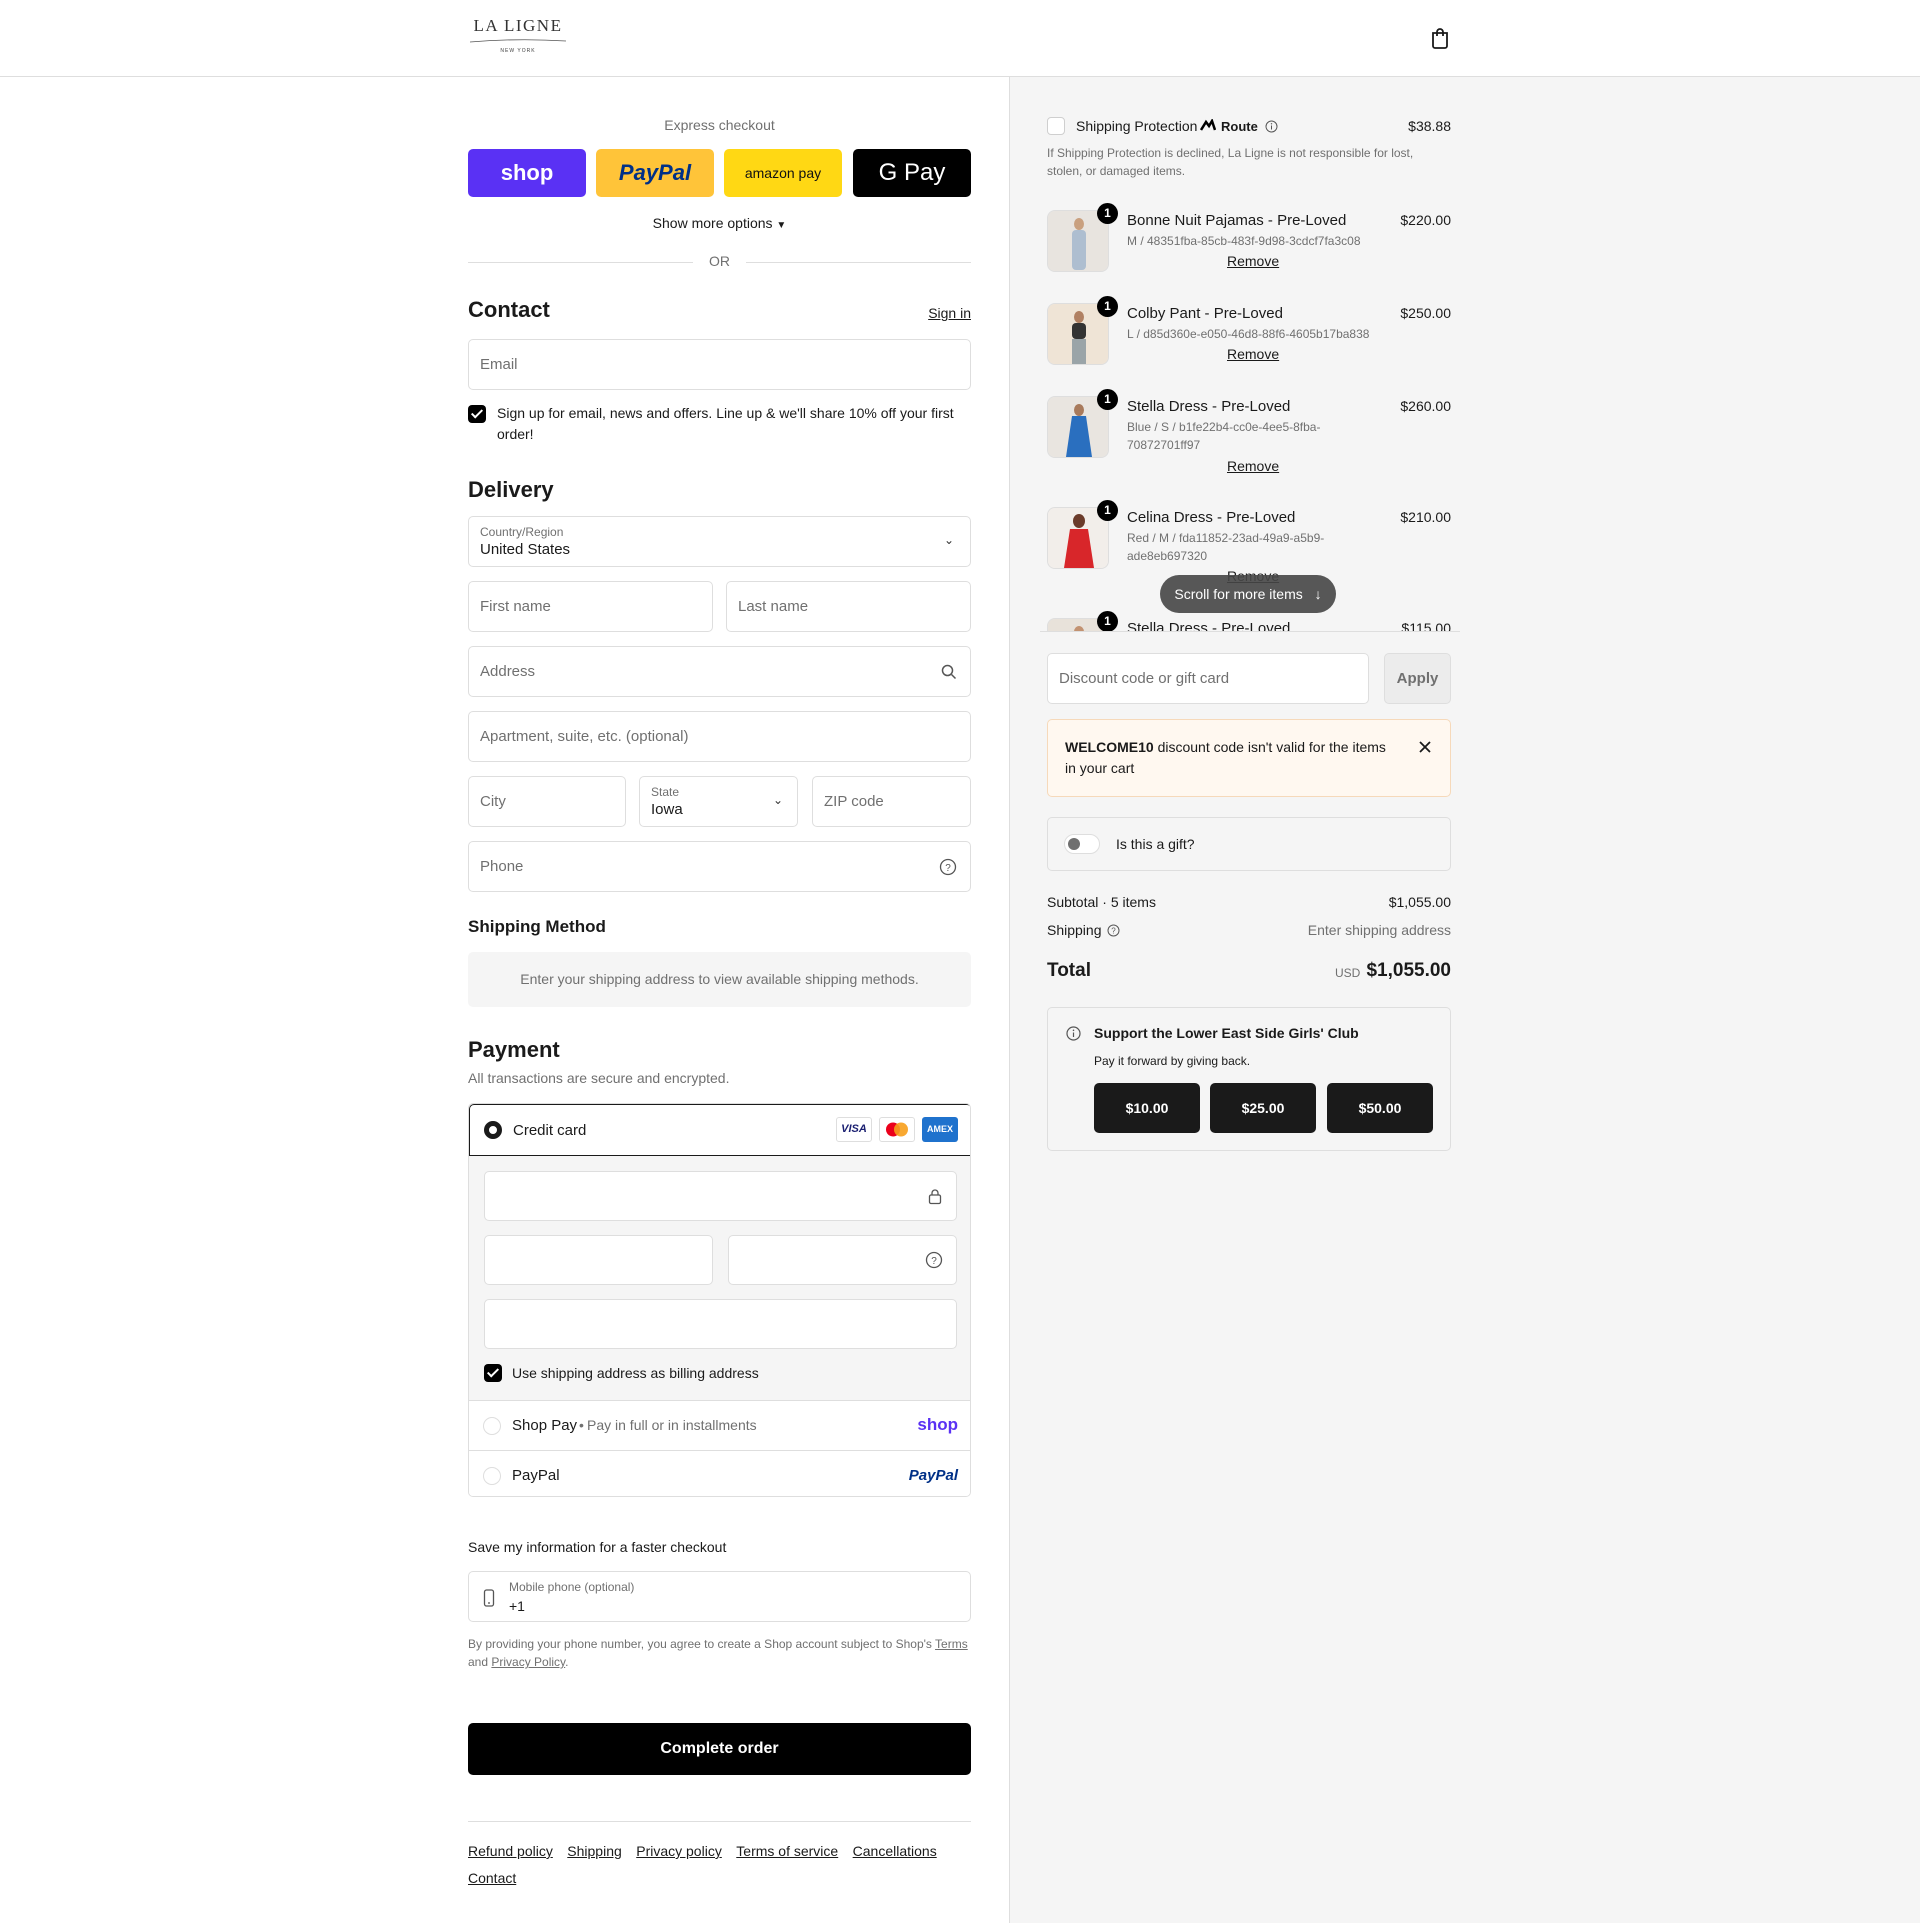  I want to click on discount-code-field: Discount code or gift card, so click(1208, 678).